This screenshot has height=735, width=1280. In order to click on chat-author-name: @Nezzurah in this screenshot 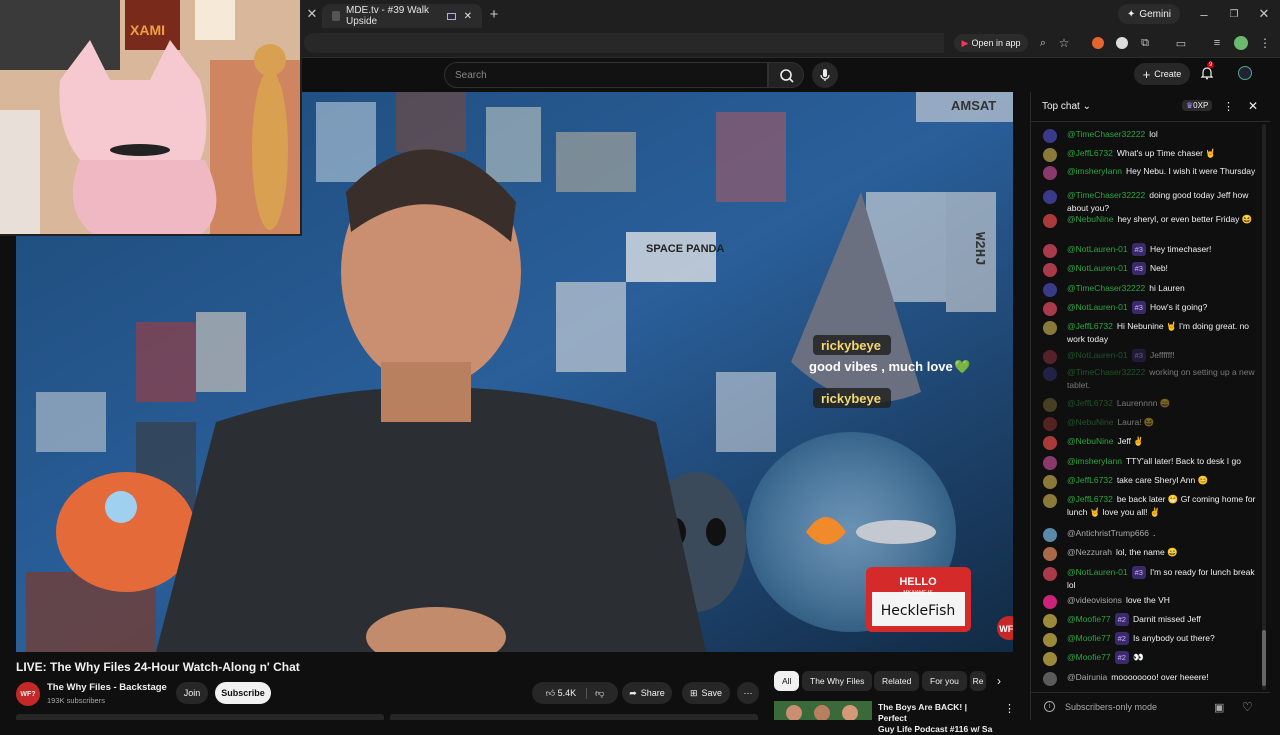, I will do `click(1089, 552)`.